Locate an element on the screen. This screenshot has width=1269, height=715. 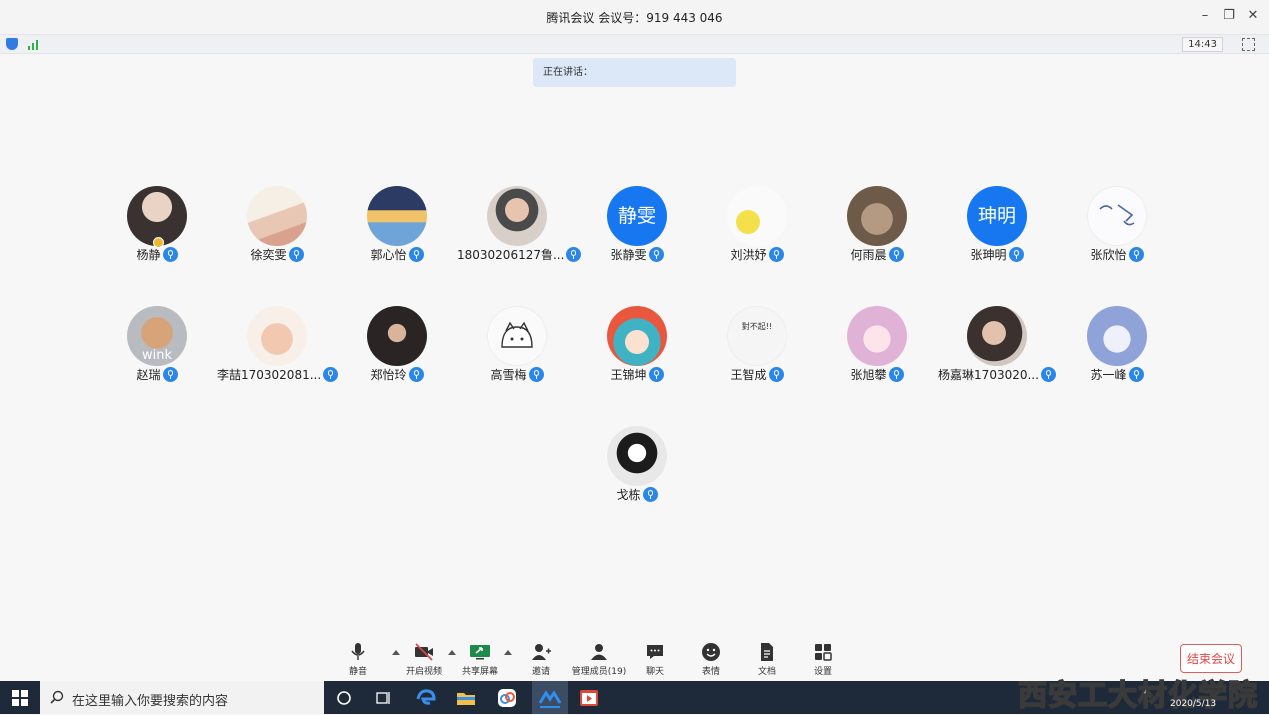
settings-grid-icon is located at coordinates (823, 652).